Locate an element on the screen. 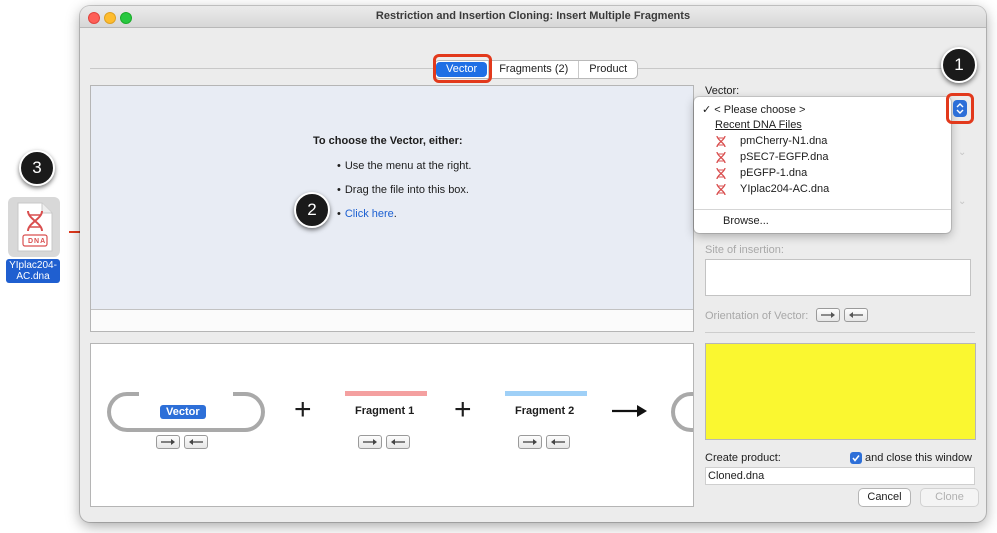 The width and height of the screenshot is (997, 533). vector-label: Vector is located at coordinates (183, 412).